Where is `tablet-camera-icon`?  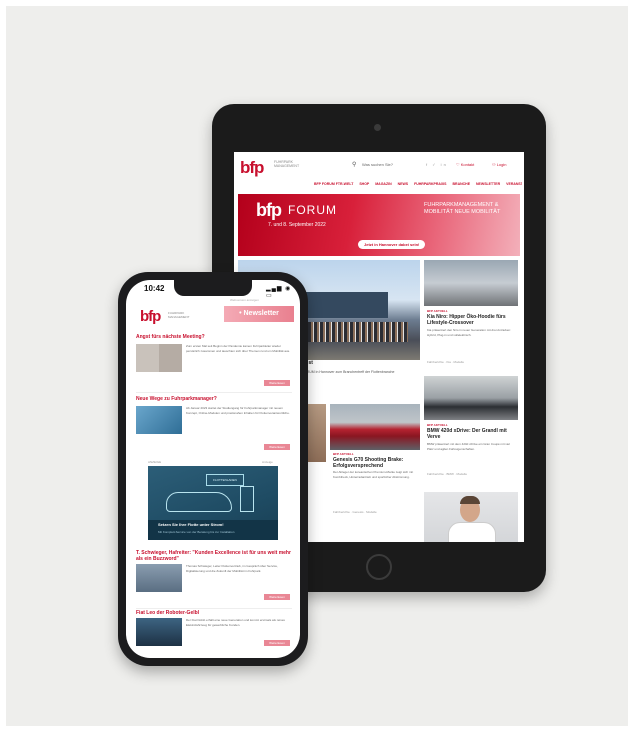 tablet-camera-icon is located at coordinates (377, 127).